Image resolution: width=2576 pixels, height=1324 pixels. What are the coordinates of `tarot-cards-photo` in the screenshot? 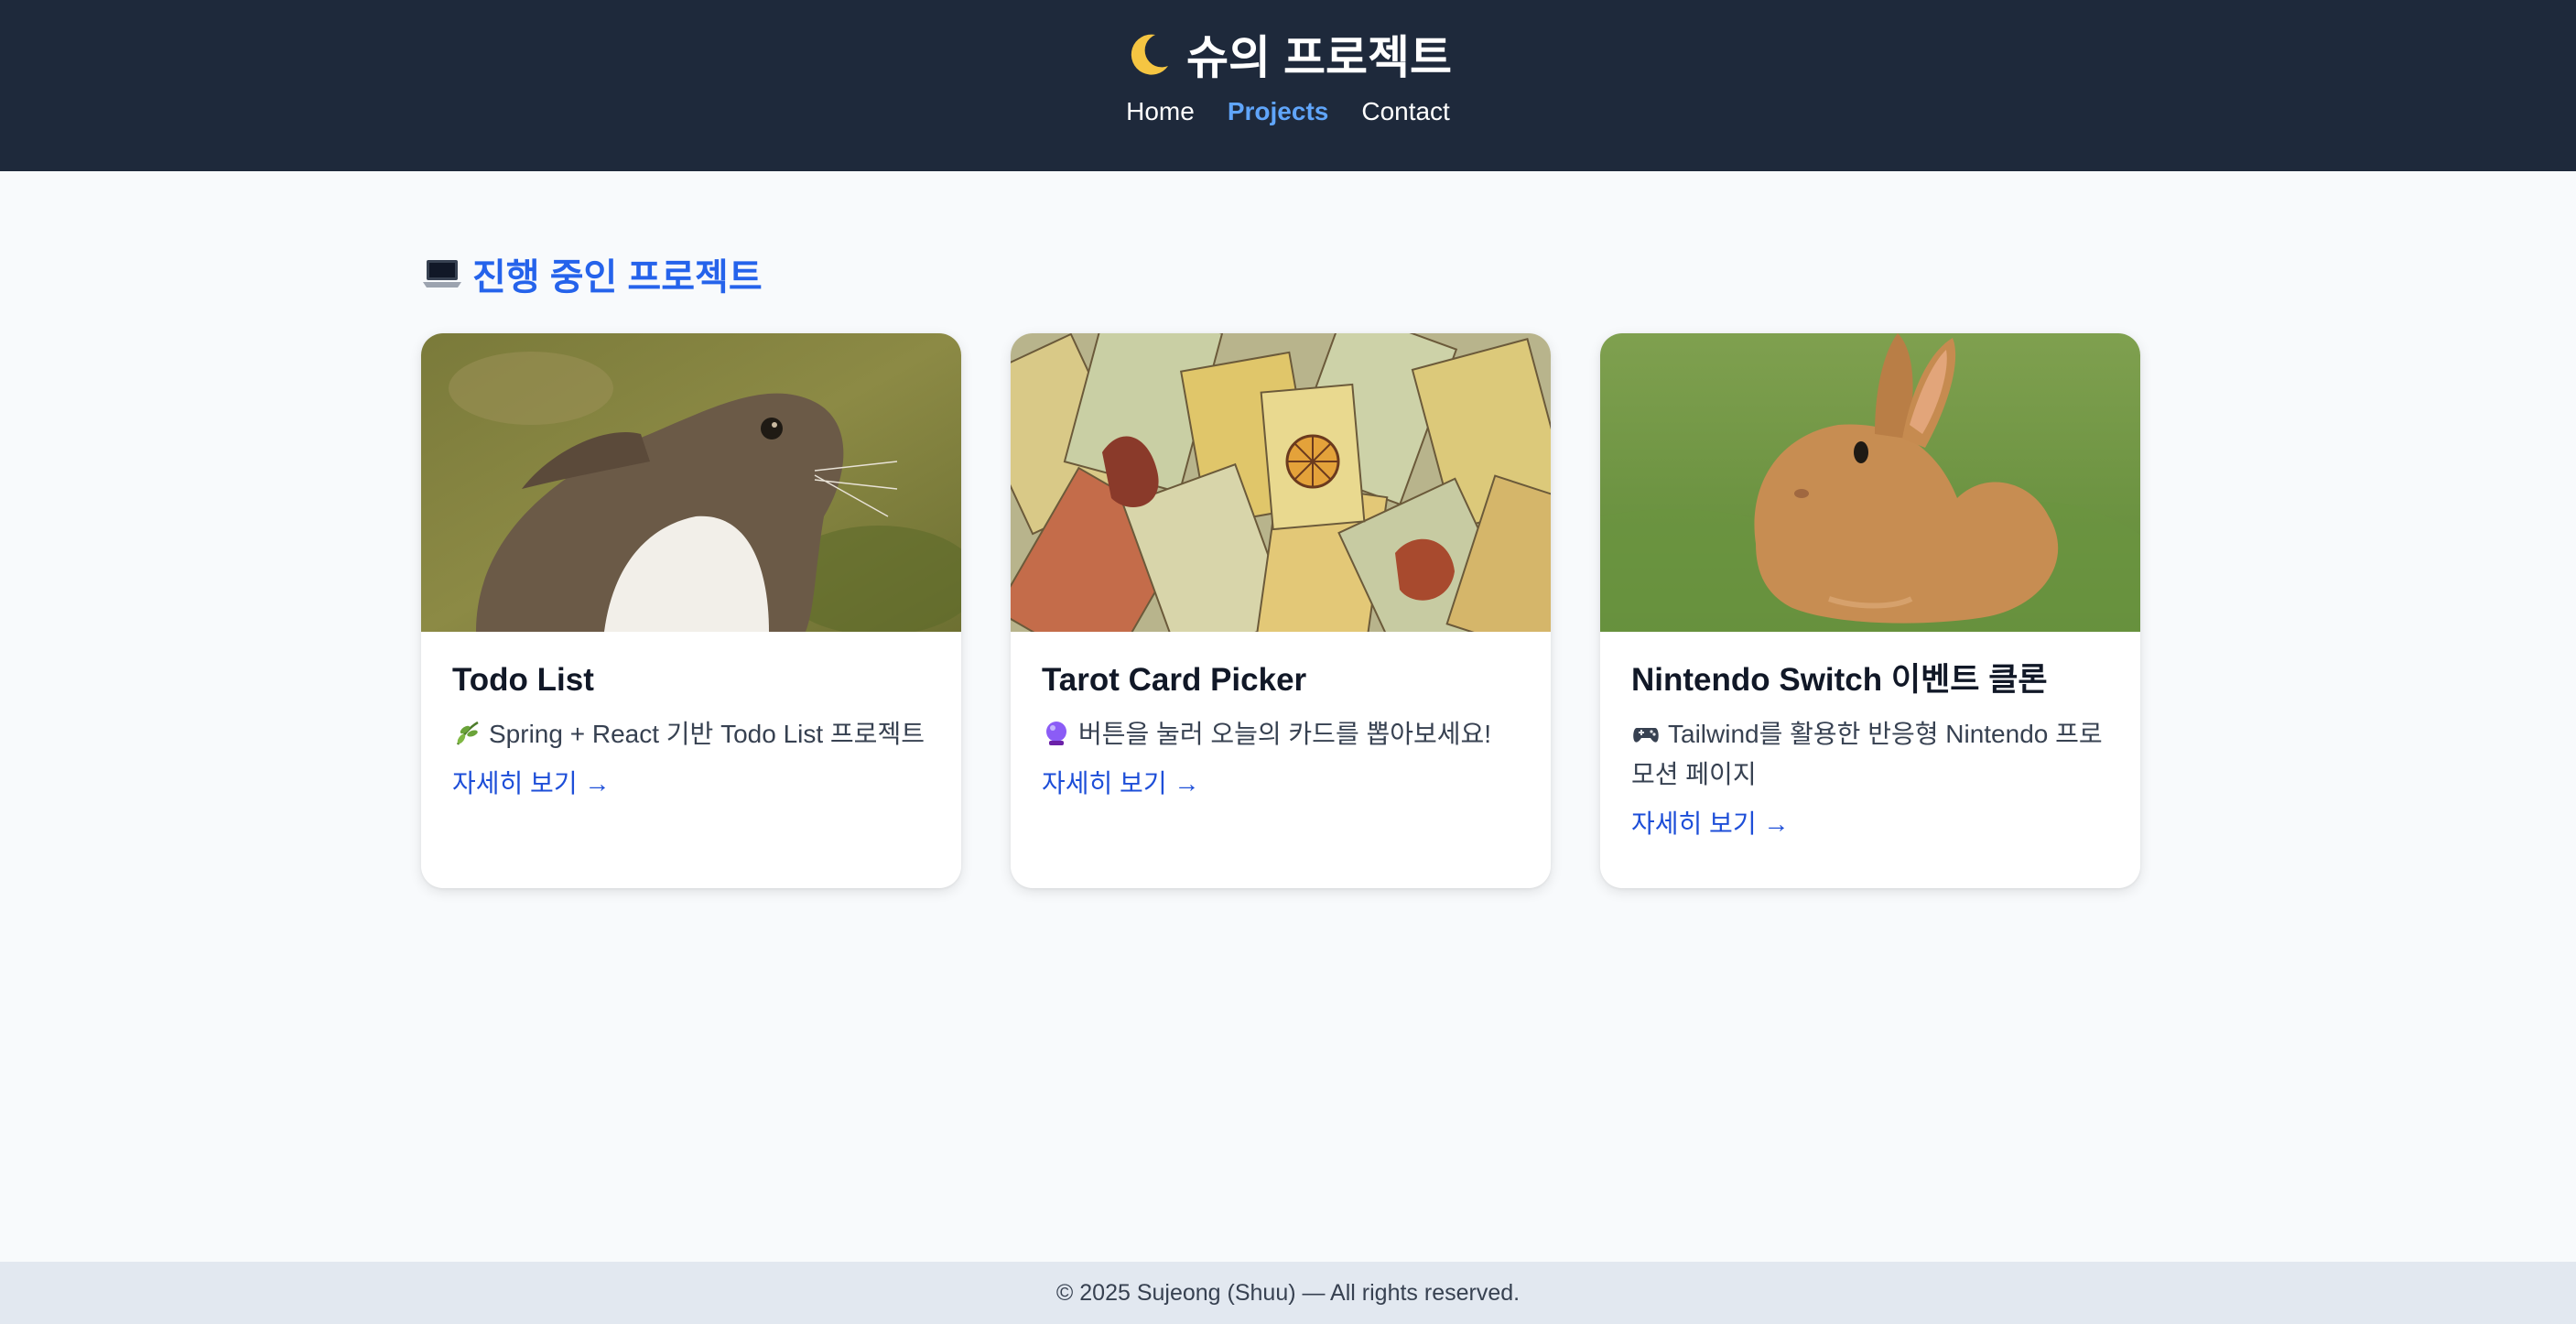 It's located at (1281, 482).